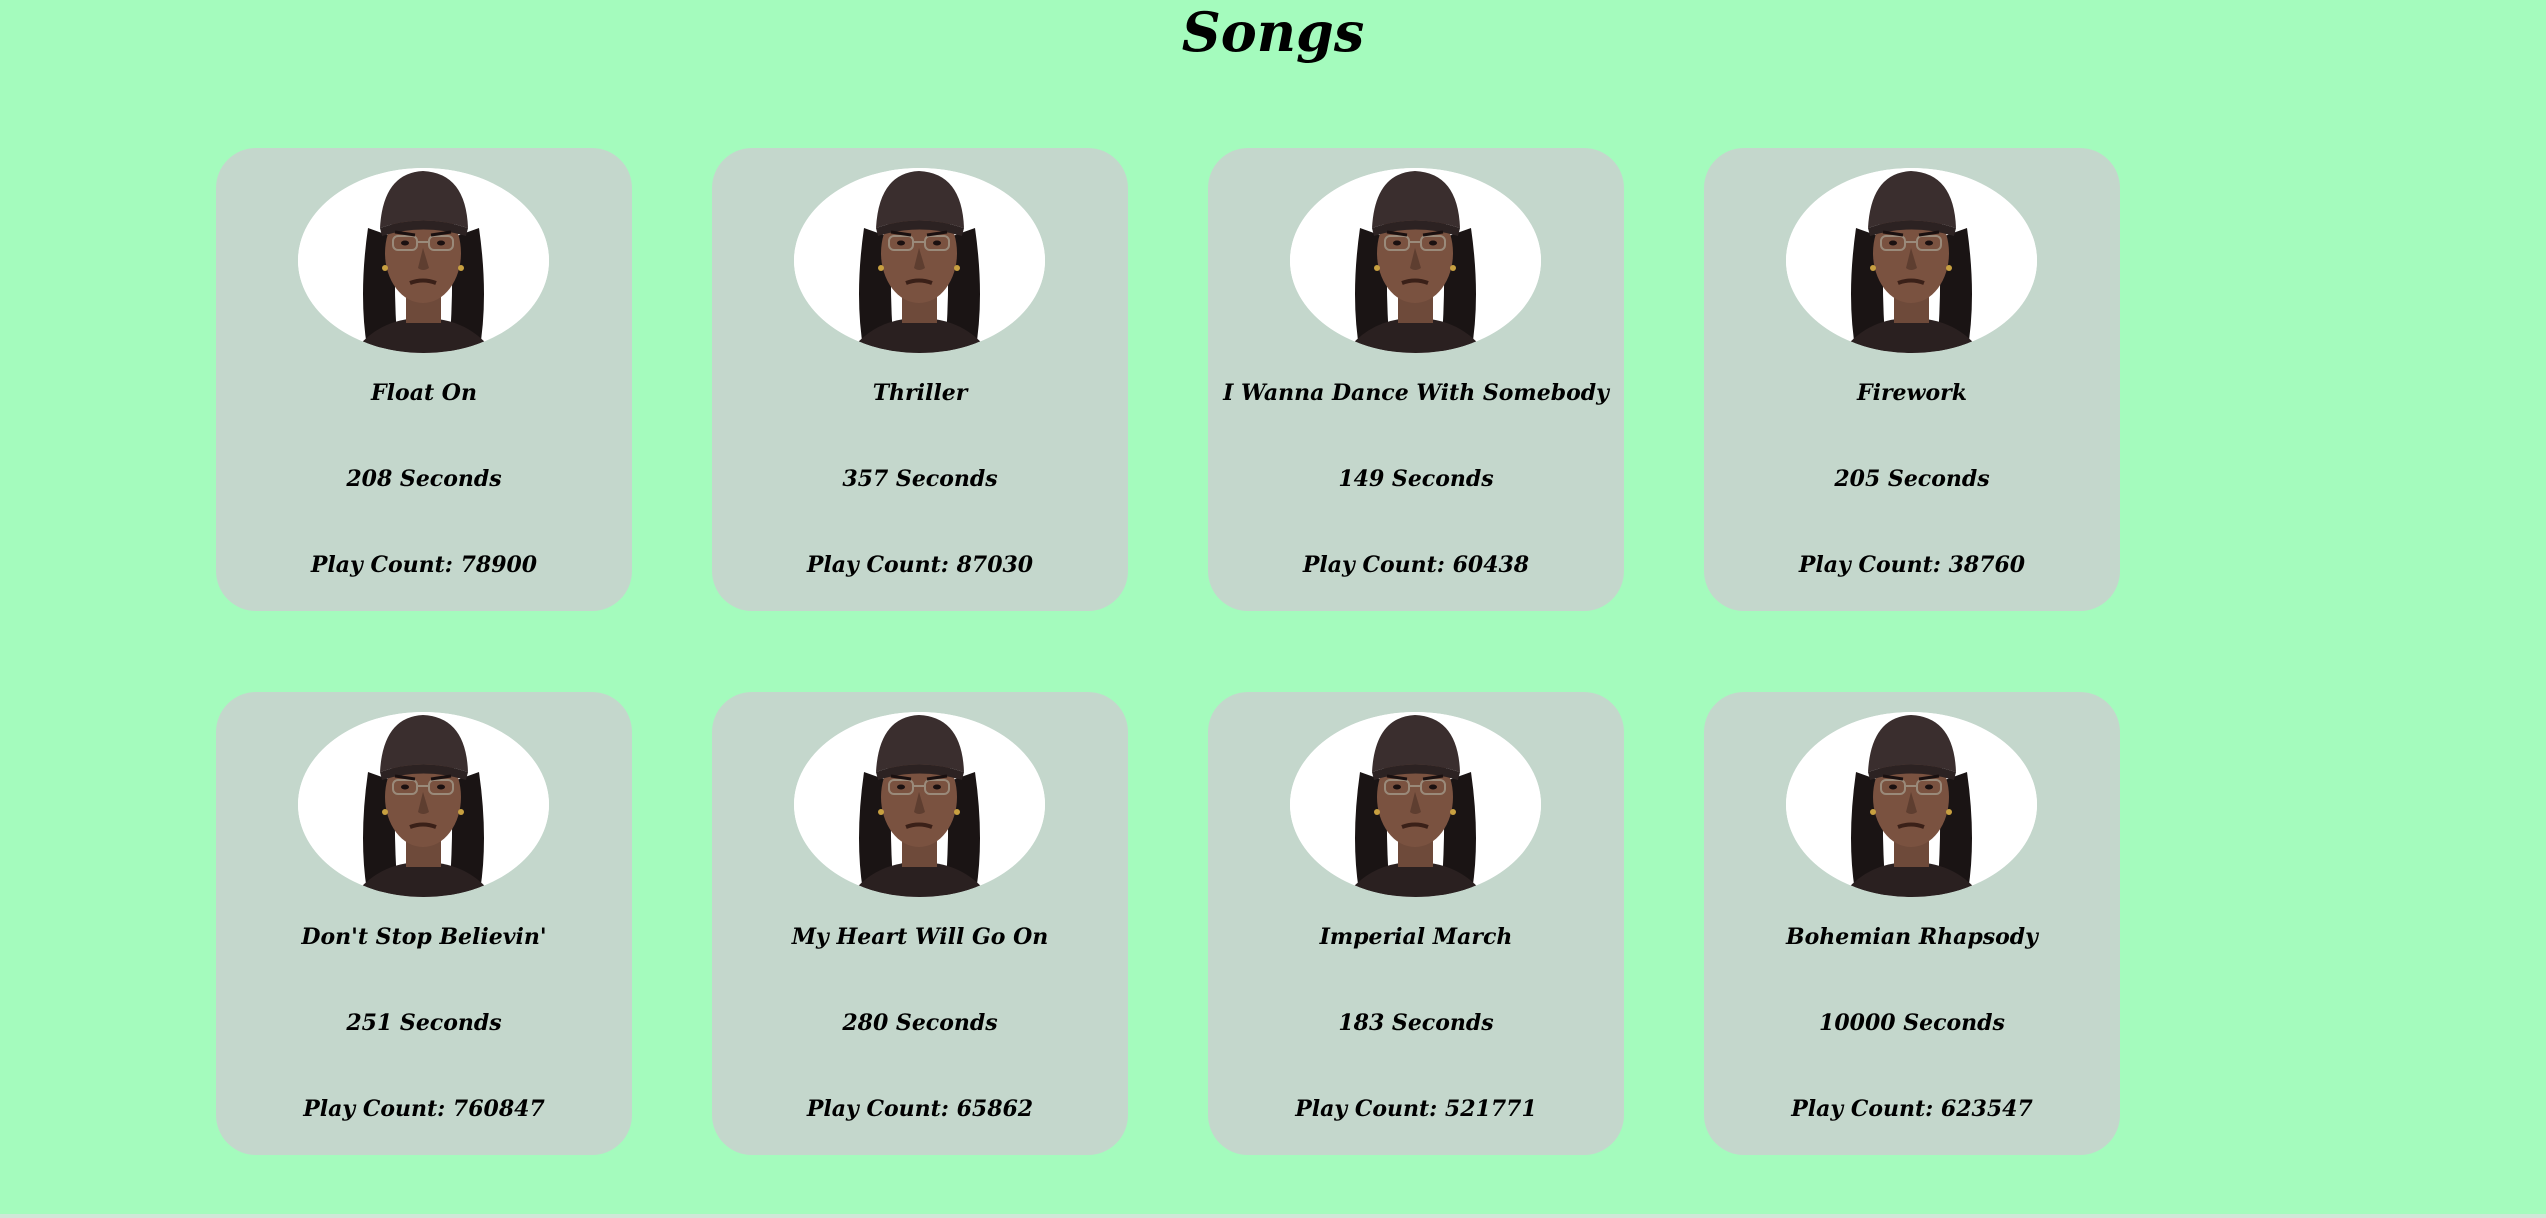 This screenshot has height=1218, width=2546. I want to click on song-play-count: Play Count: 623547, so click(1912, 1109).